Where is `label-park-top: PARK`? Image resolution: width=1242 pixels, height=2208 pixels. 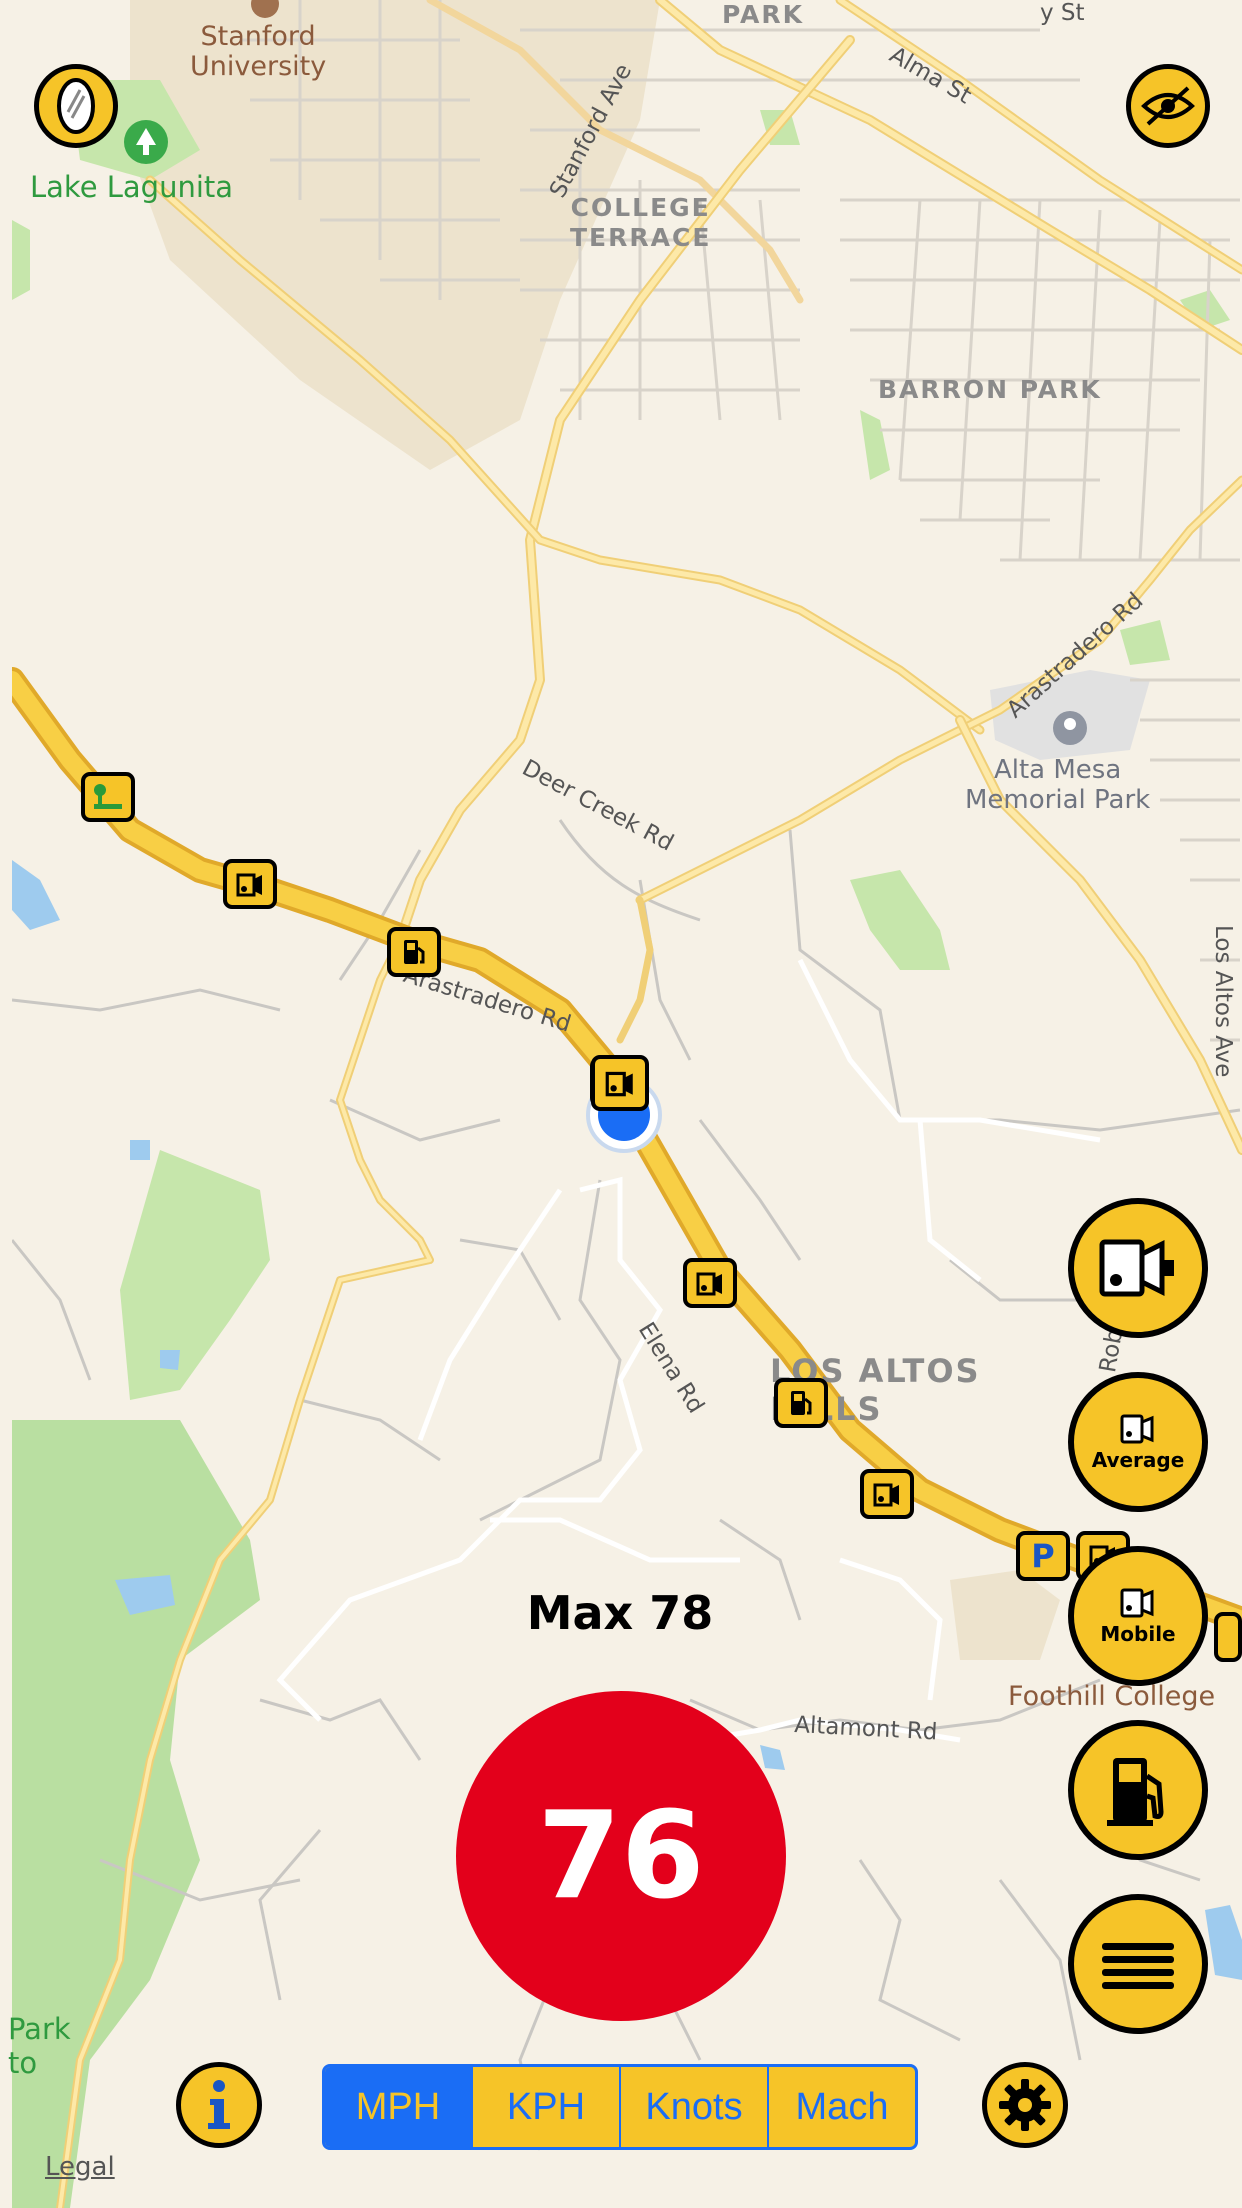
label-park-top: PARK is located at coordinates (763, 14).